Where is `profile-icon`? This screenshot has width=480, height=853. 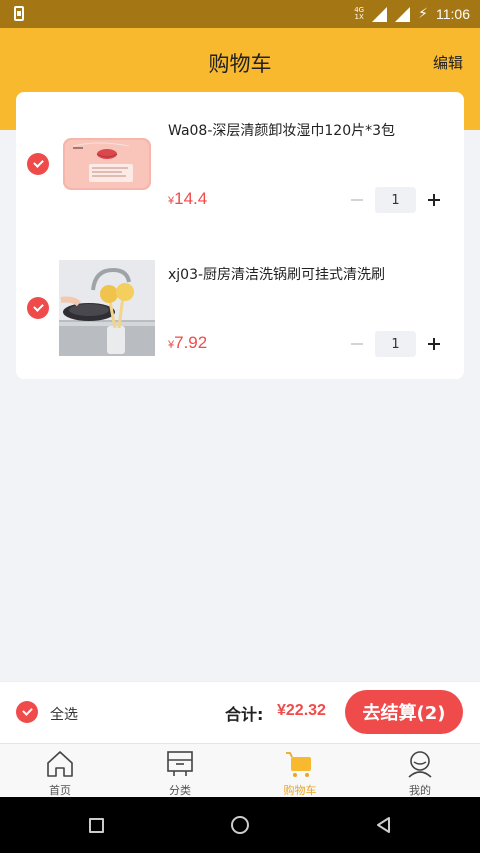 profile-icon is located at coordinates (420, 764).